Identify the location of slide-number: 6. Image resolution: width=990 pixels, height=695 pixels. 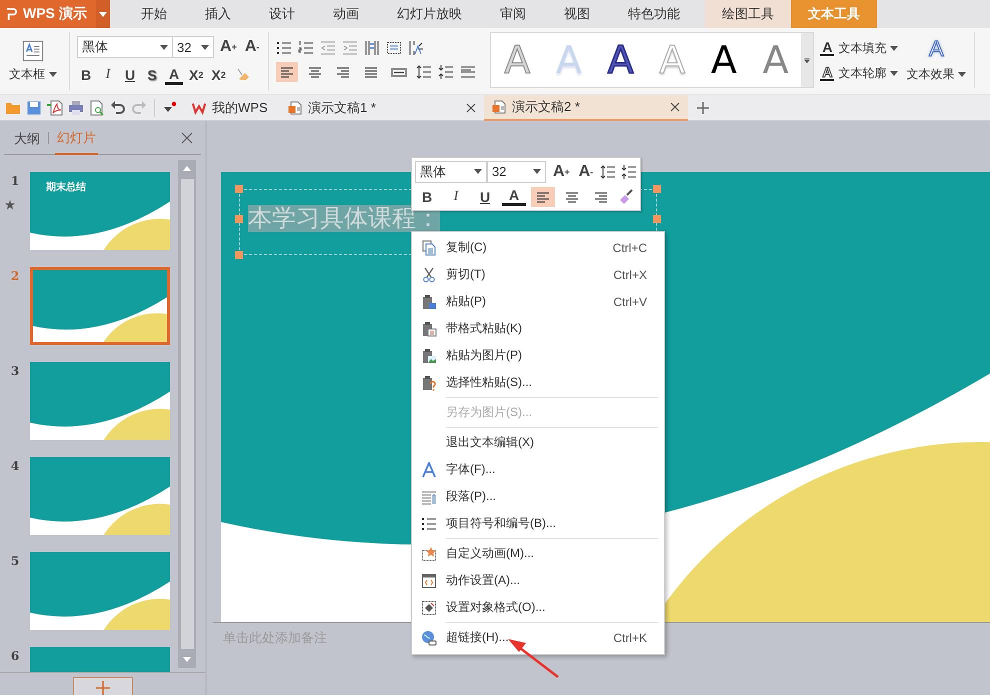
(15, 656).